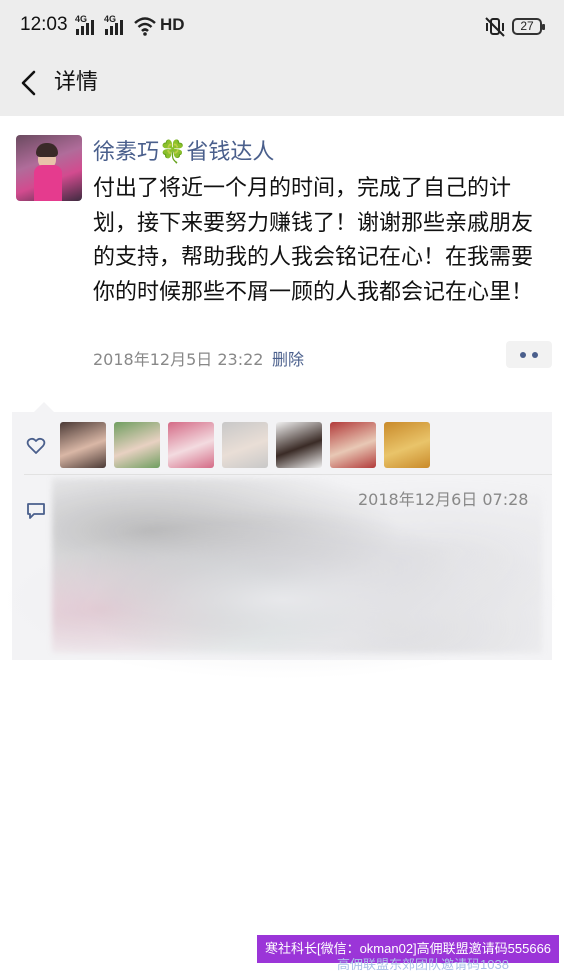 Image resolution: width=564 pixels, height=971 pixels. What do you see at coordinates (44, 24) in the screenshot?
I see `status-time: 12:03` at bounding box center [44, 24].